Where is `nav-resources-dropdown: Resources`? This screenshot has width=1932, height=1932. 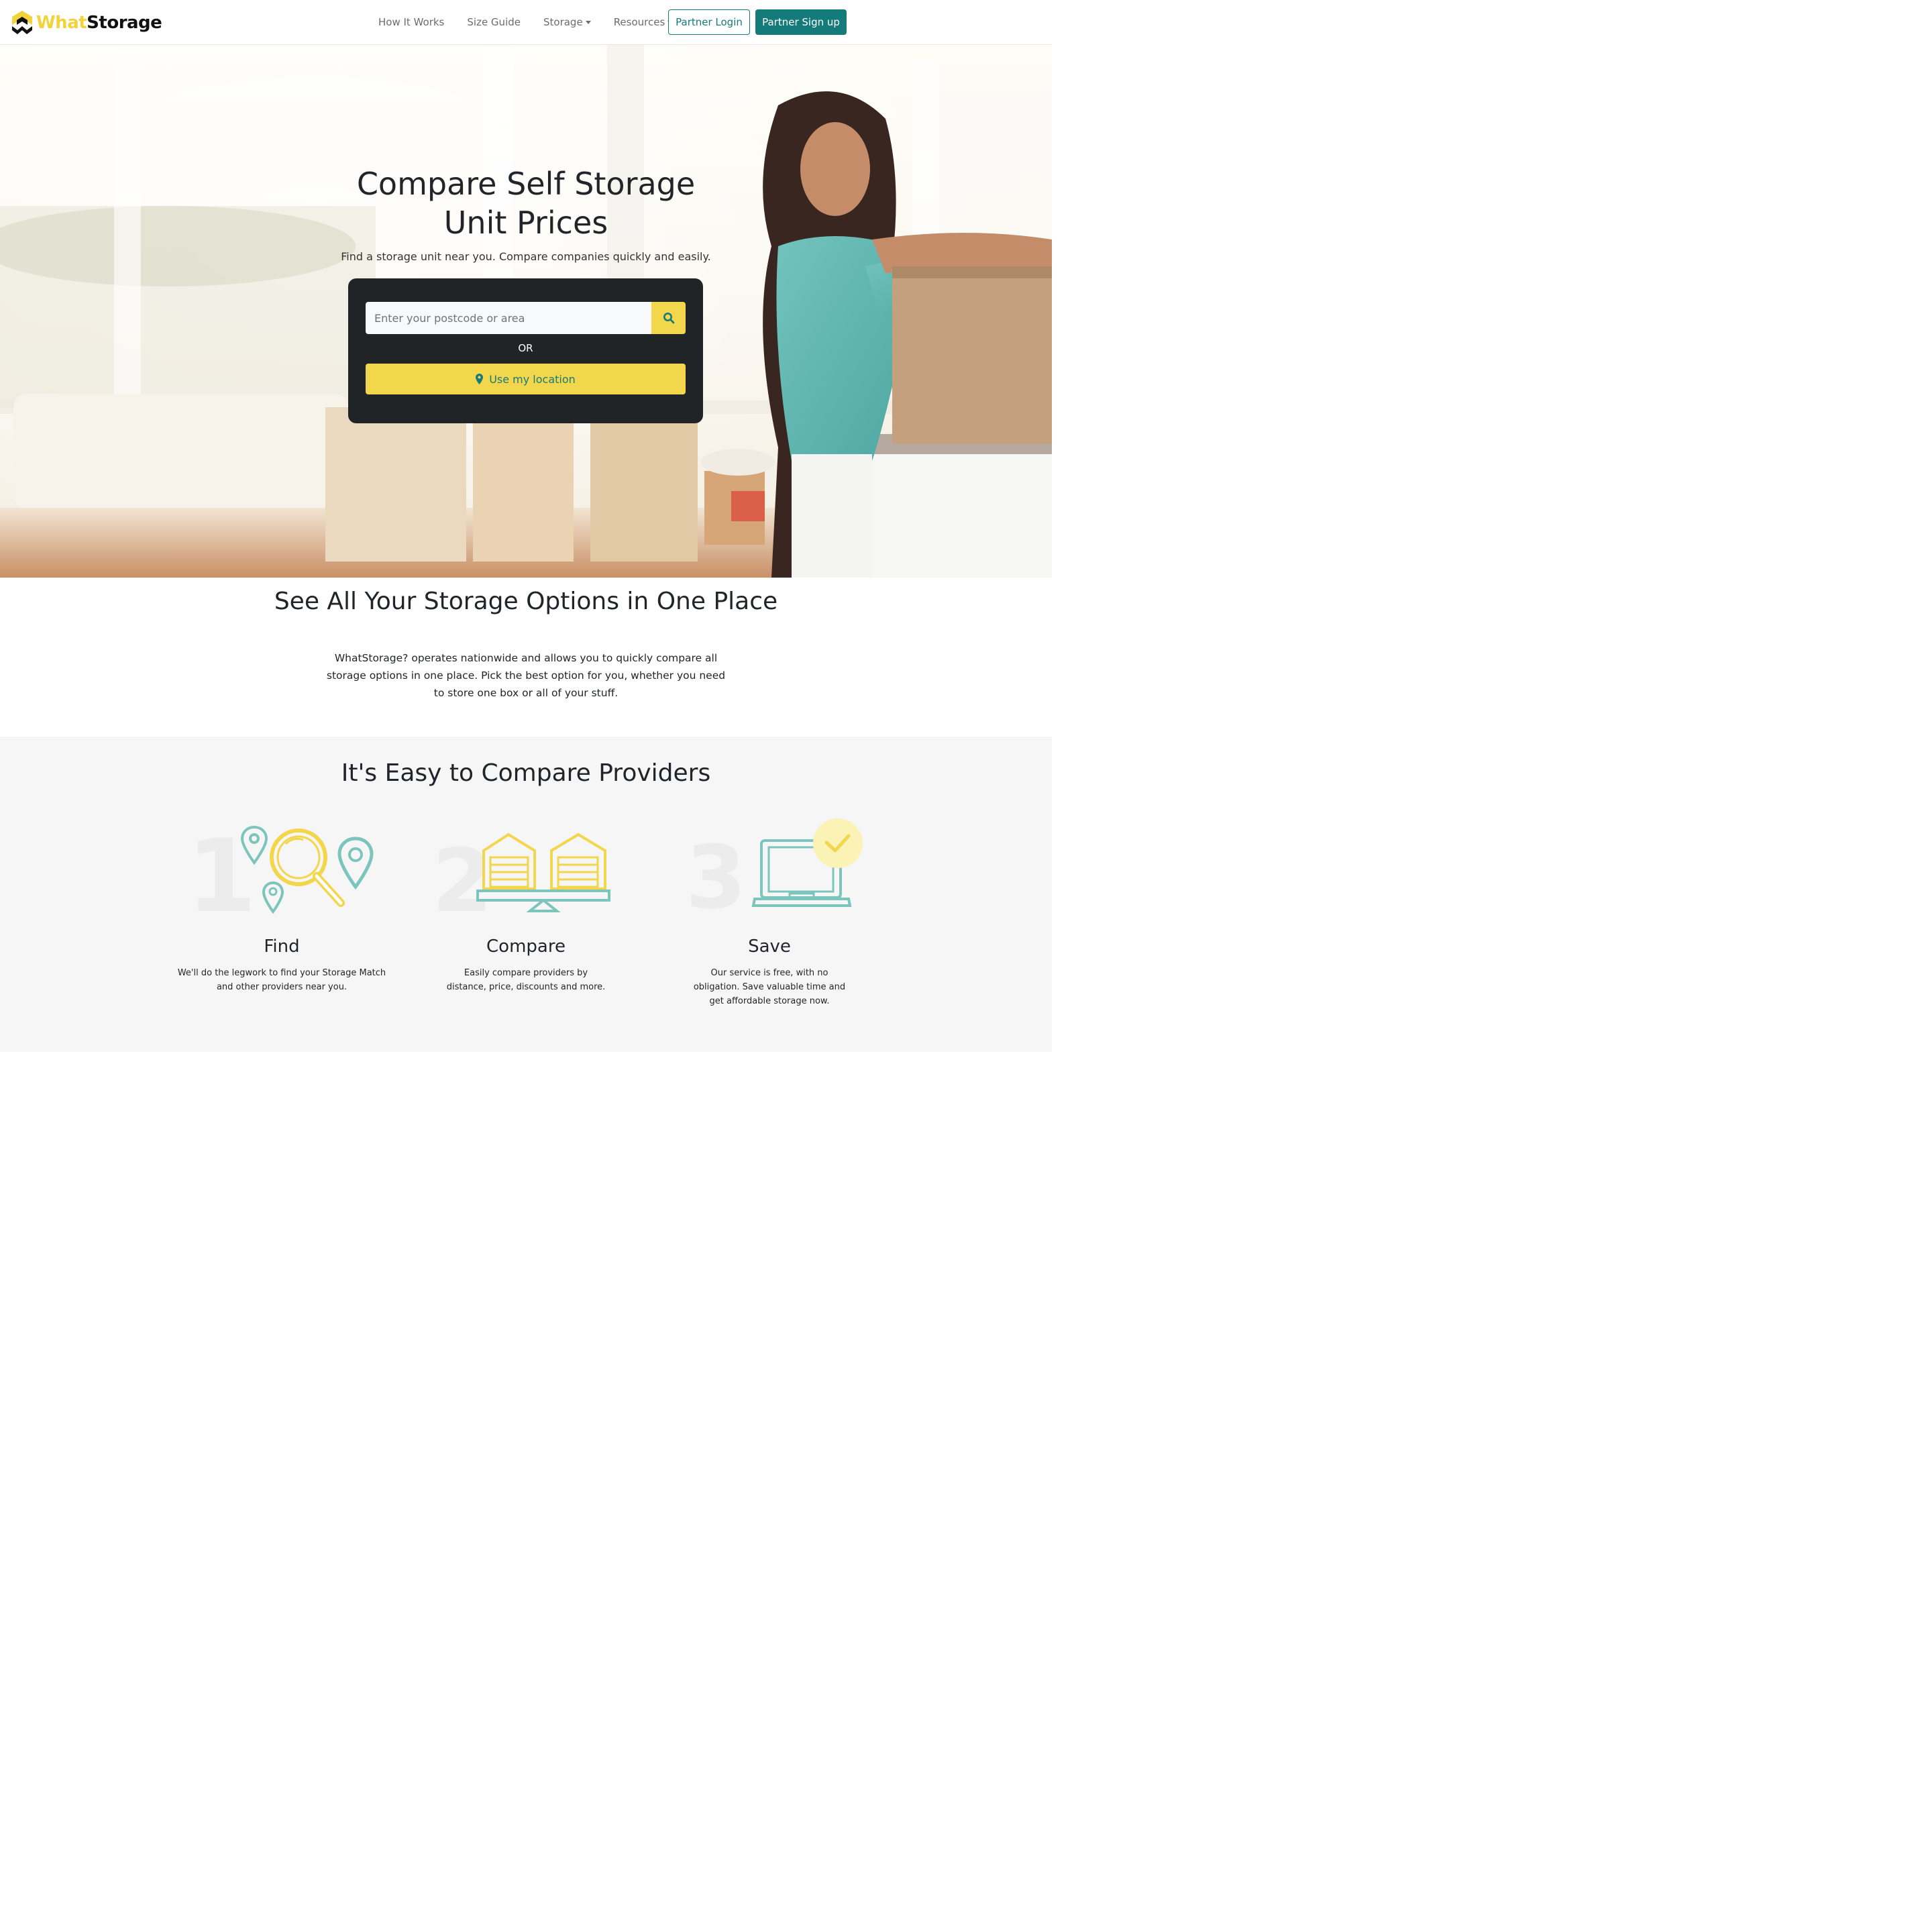 nav-resources-dropdown: Resources is located at coordinates (644, 22).